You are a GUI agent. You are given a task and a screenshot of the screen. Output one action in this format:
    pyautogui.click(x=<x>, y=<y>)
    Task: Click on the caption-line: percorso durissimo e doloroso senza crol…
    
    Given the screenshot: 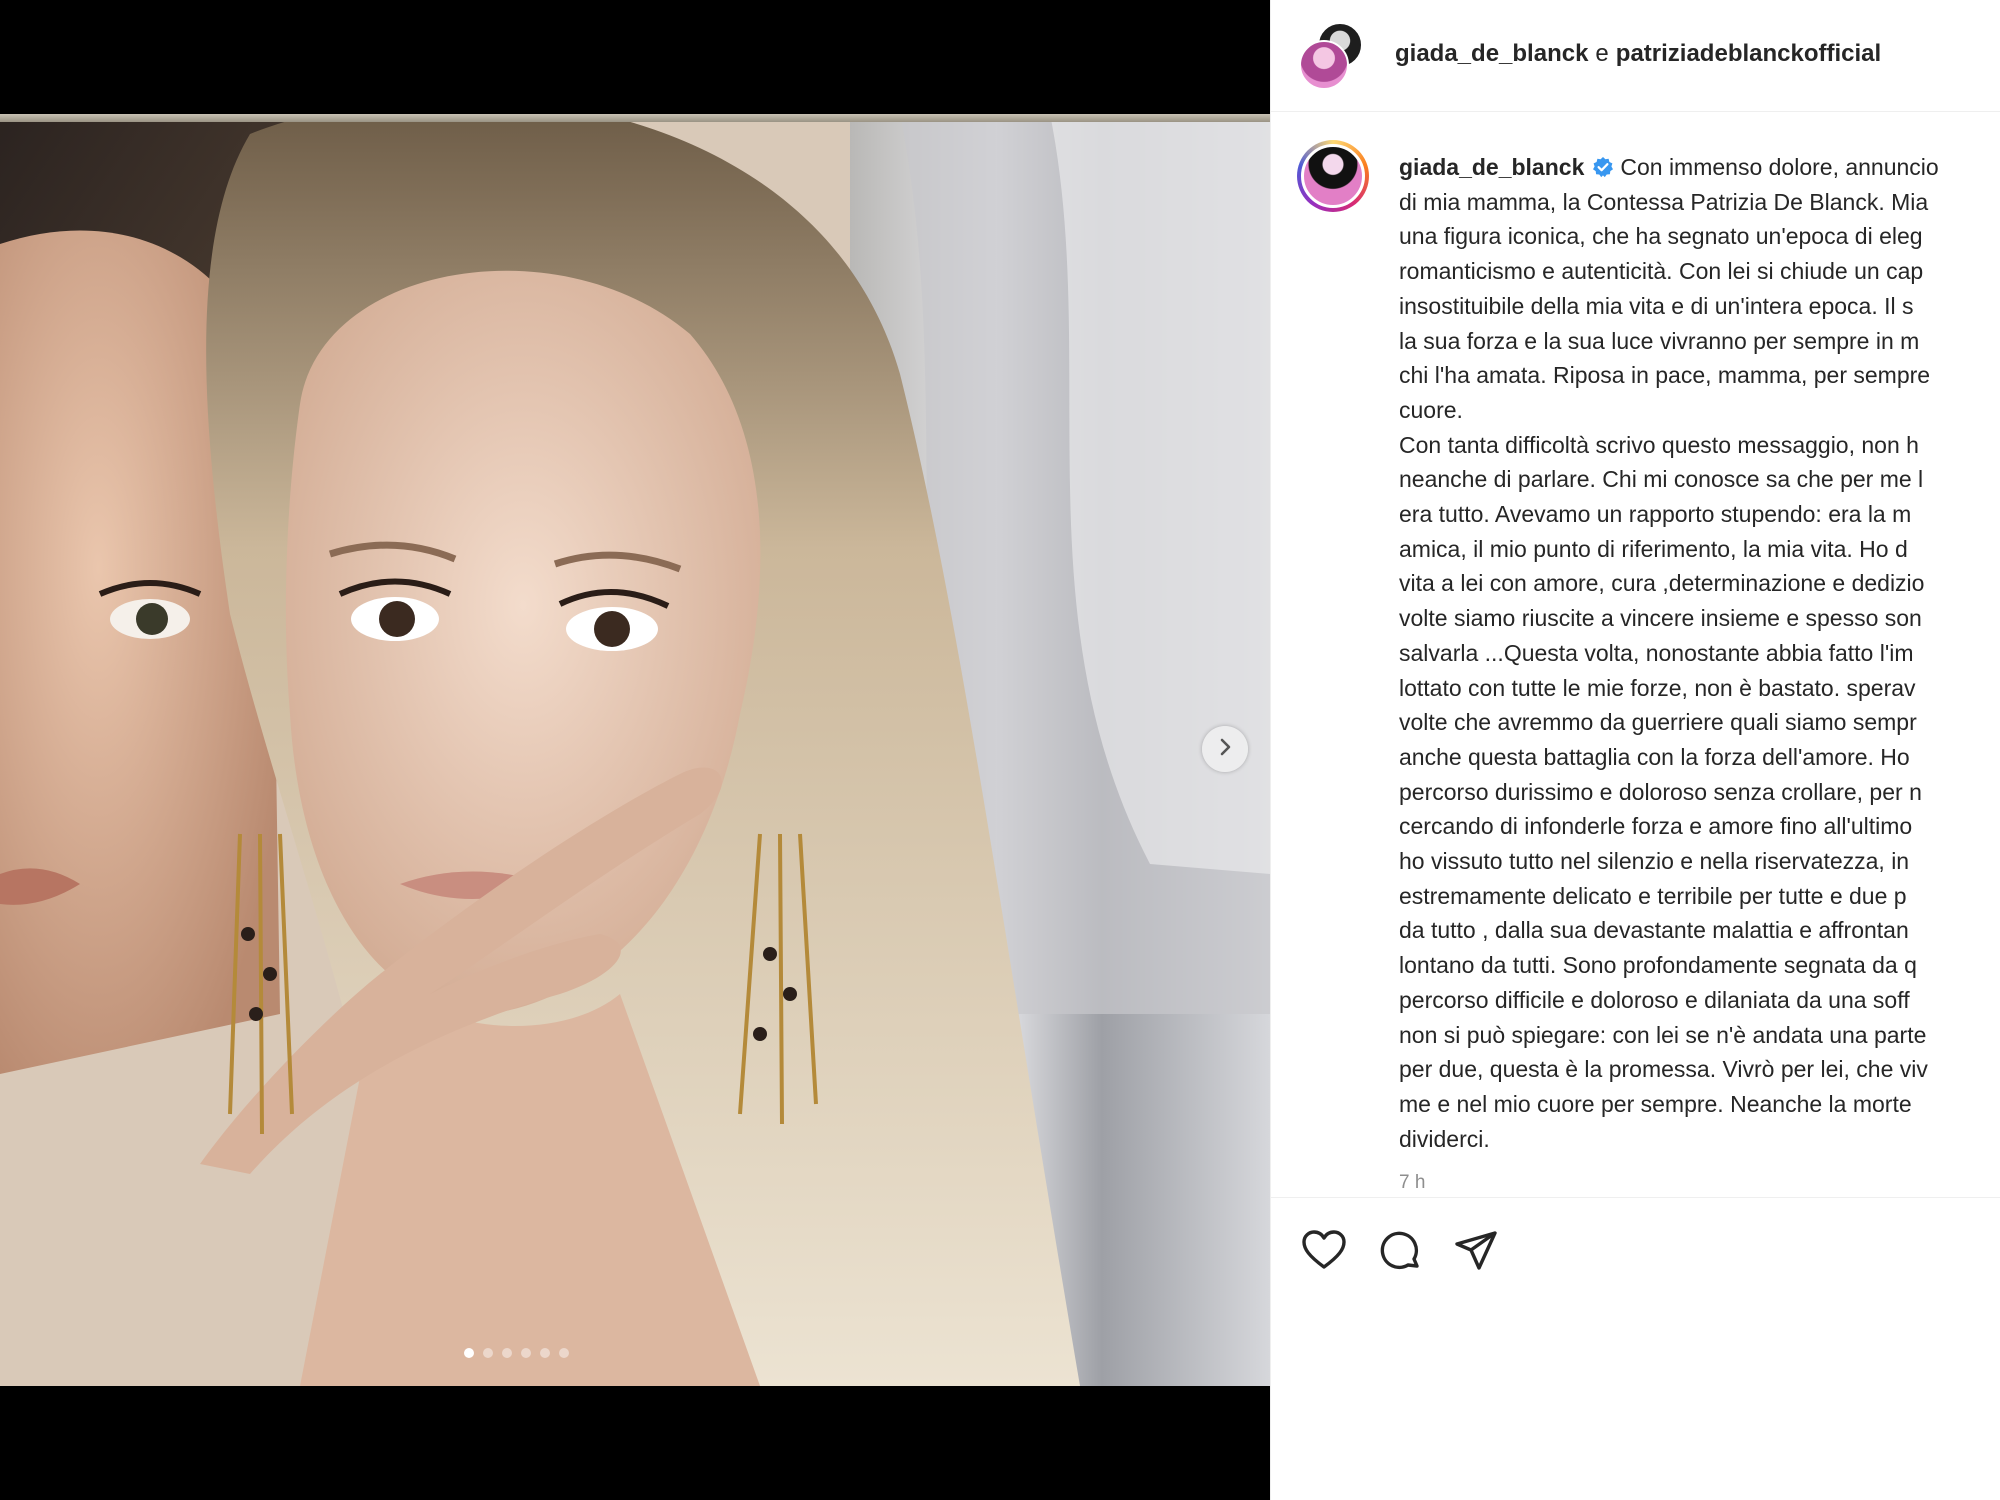 What is the action you would take?
    pyautogui.click(x=1660, y=791)
    